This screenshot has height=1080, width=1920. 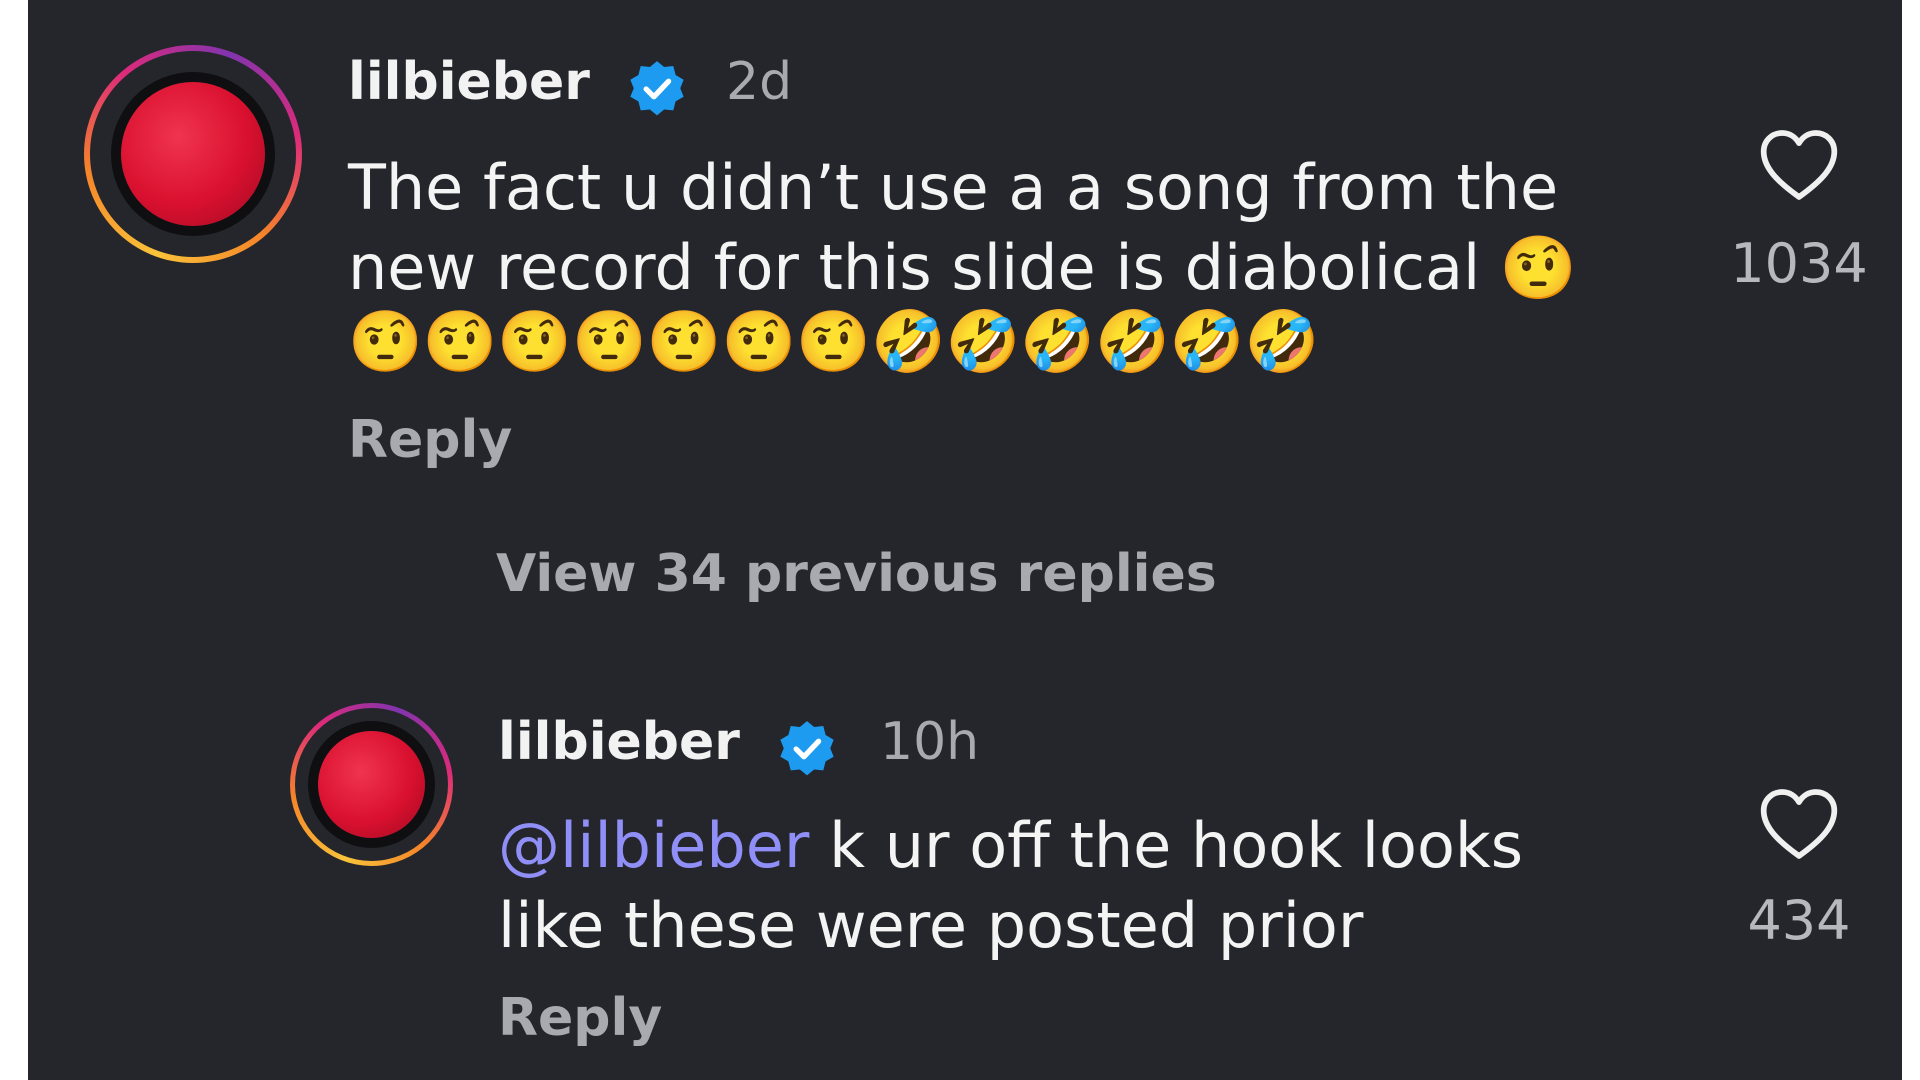 I want to click on like-count: 434, so click(x=1799, y=920).